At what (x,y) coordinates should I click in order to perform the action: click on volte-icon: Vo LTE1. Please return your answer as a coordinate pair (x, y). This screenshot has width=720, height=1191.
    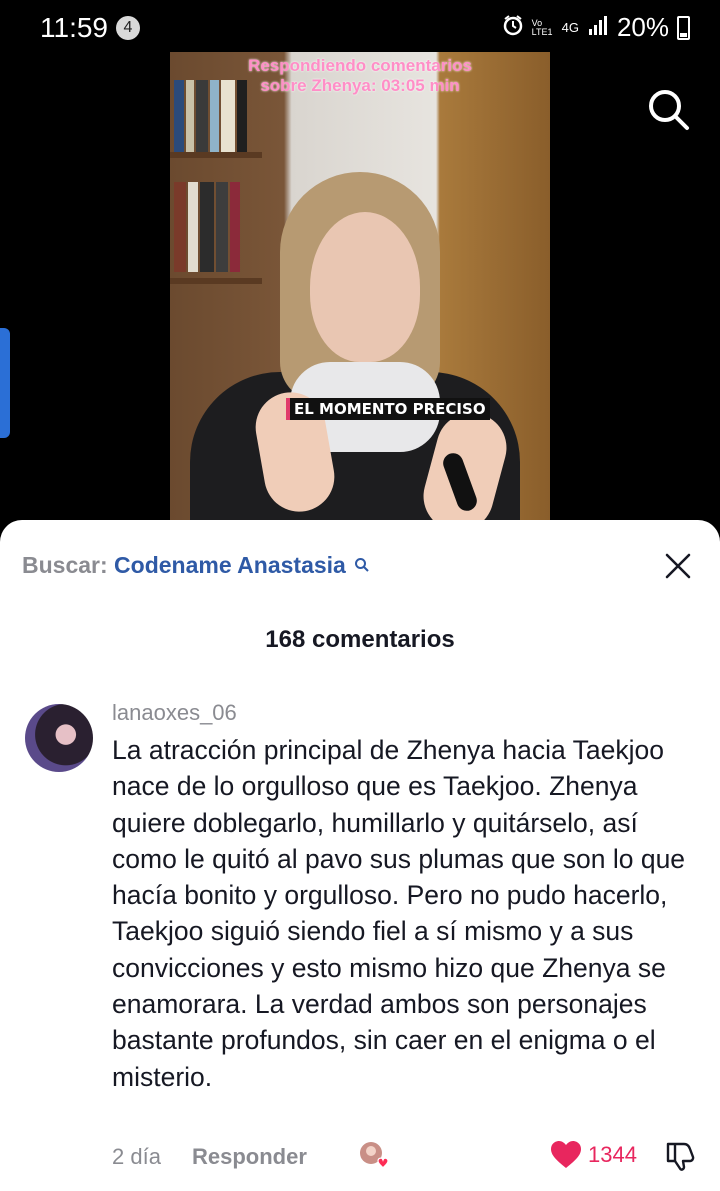
    Looking at the image, I should click on (542, 27).